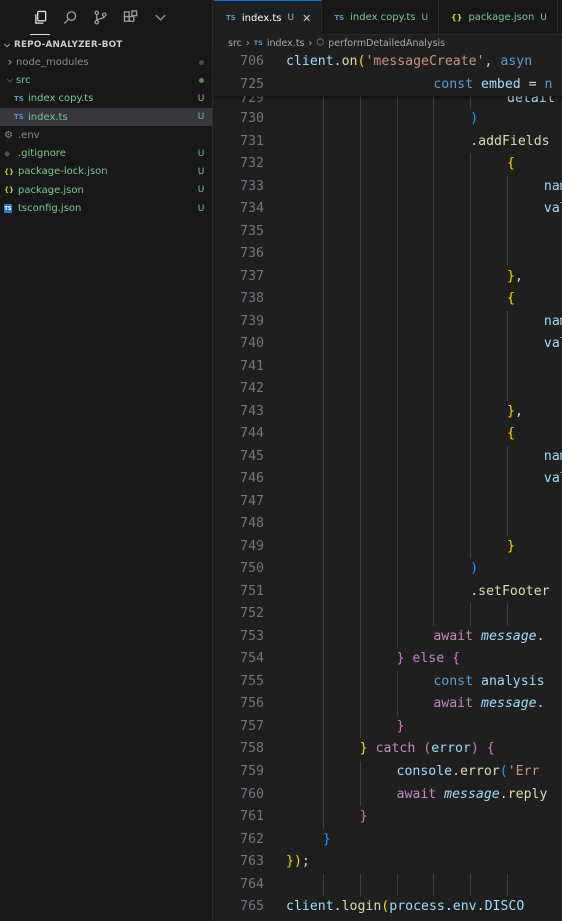 This screenshot has height=921, width=562. What do you see at coordinates (252, 614) in the screenshot?
I see `line-number: 752` at bounding box center [252, 614].